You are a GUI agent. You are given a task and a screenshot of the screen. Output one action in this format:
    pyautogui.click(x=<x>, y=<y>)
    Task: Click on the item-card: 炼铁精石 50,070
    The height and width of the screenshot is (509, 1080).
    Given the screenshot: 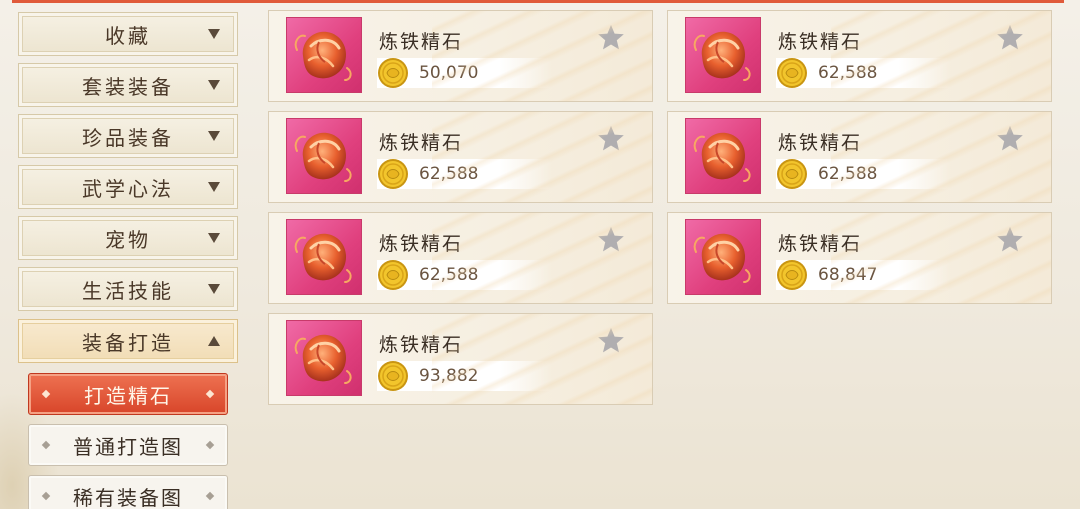 What is the action you would take?
    pyautogui.click(x=460, y=56)
    